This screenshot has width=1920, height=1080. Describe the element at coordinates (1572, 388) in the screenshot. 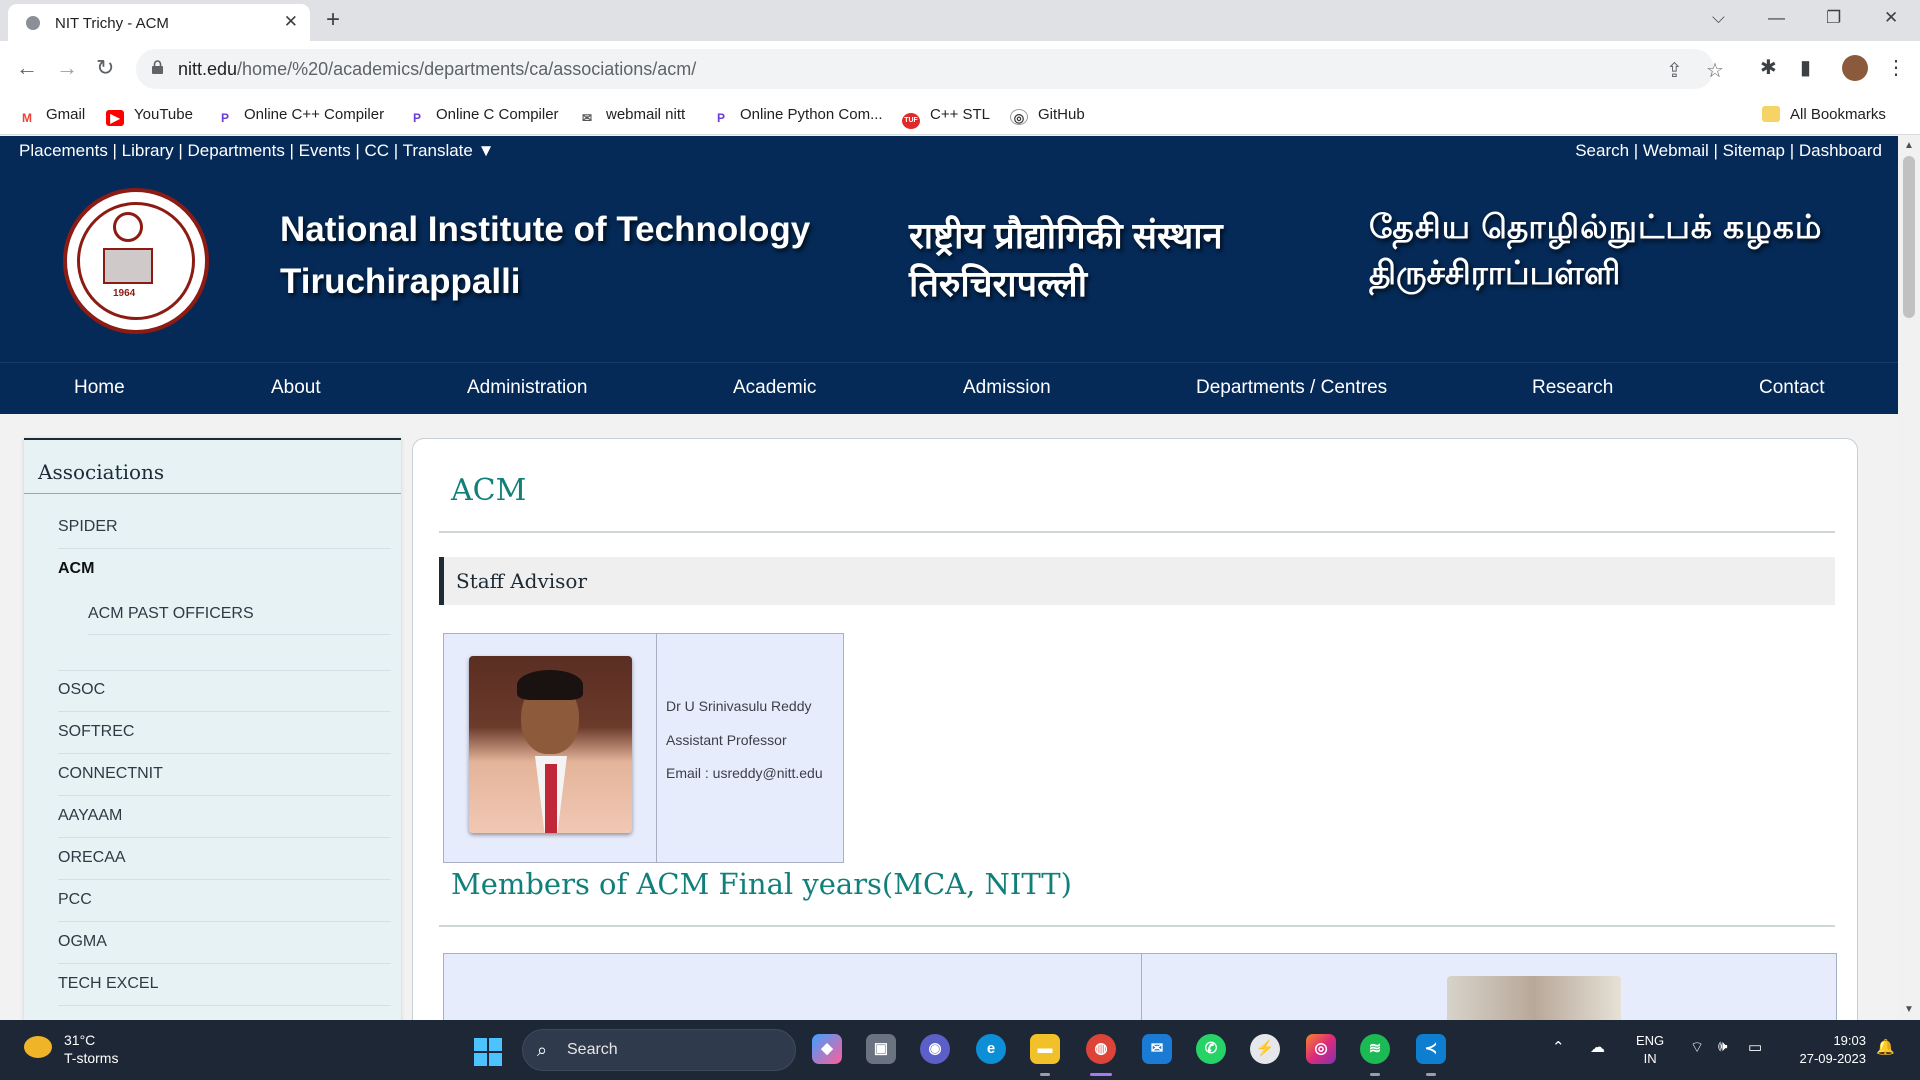

I see `nav-research: Research` at that location.